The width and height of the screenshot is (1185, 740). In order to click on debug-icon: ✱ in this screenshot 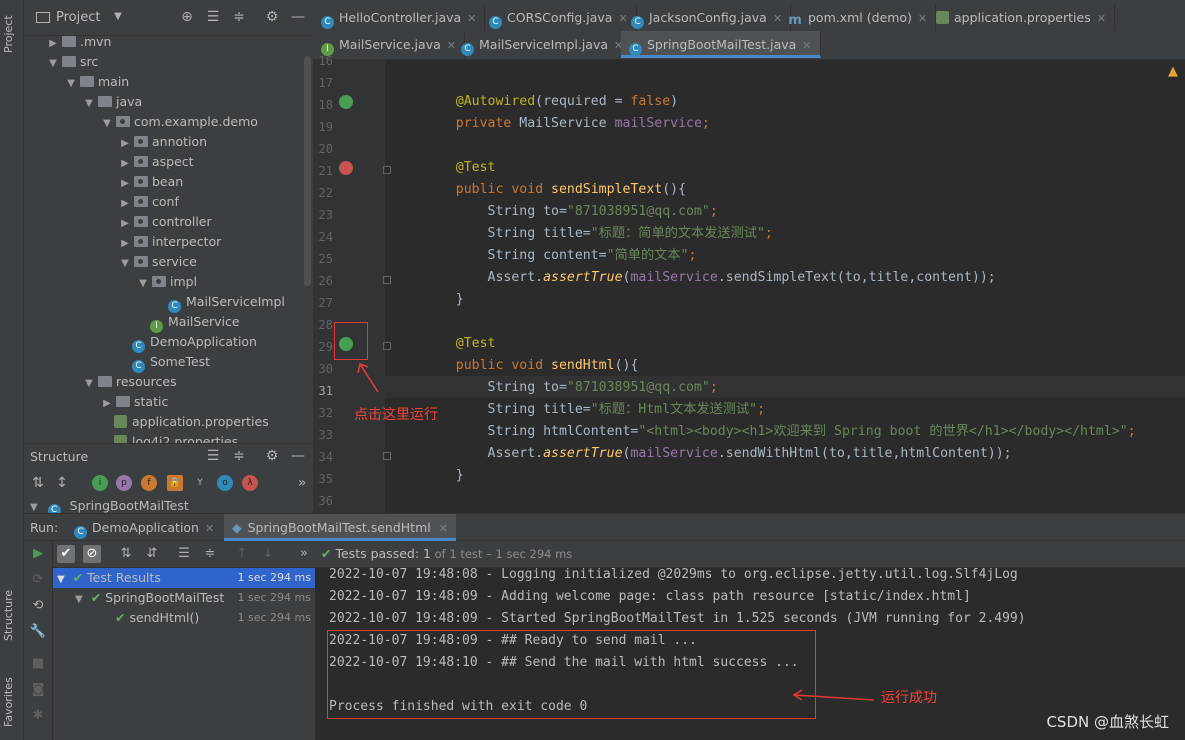, I will do `click(38, 716)`.